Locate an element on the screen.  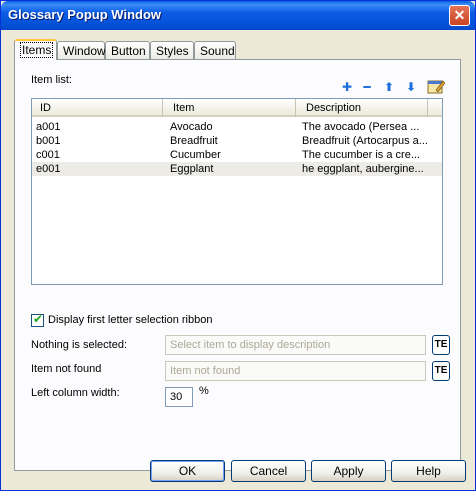
column-header-item: Item is located at coordinates (229, 108).